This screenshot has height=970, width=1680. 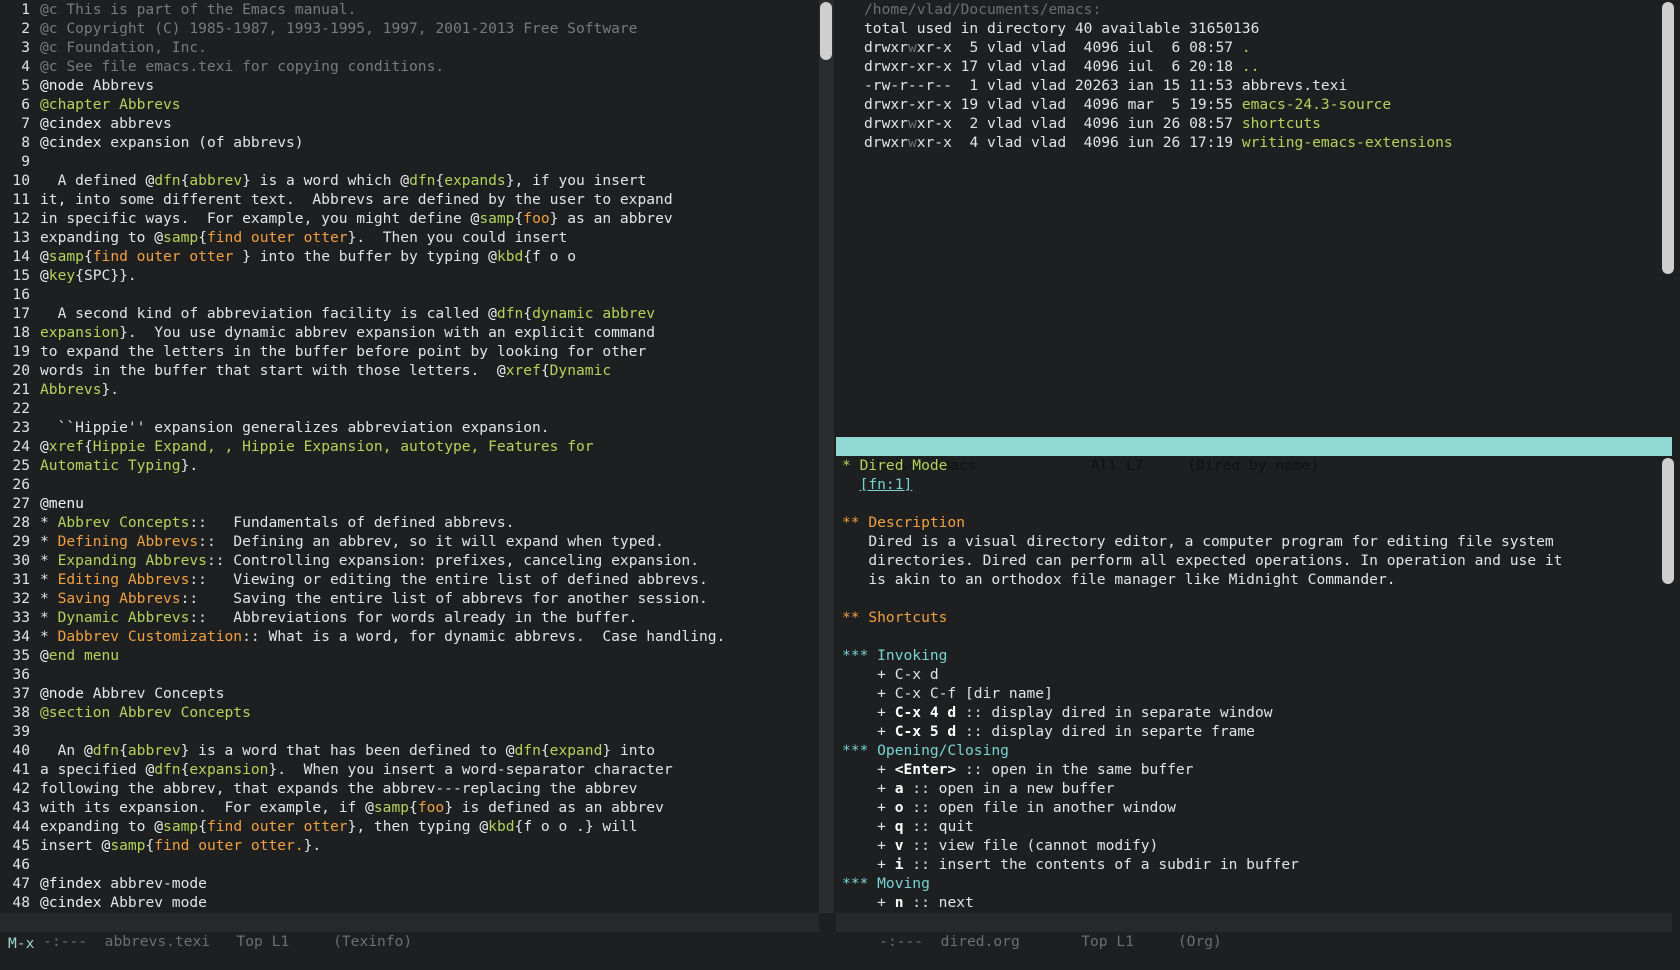 What do you see at coordinates (1050, 941) in the screenshot?
I see `org-modeline-text: -:--- dired.org Top L1 (Org)` at bounding box center [1050, 941].